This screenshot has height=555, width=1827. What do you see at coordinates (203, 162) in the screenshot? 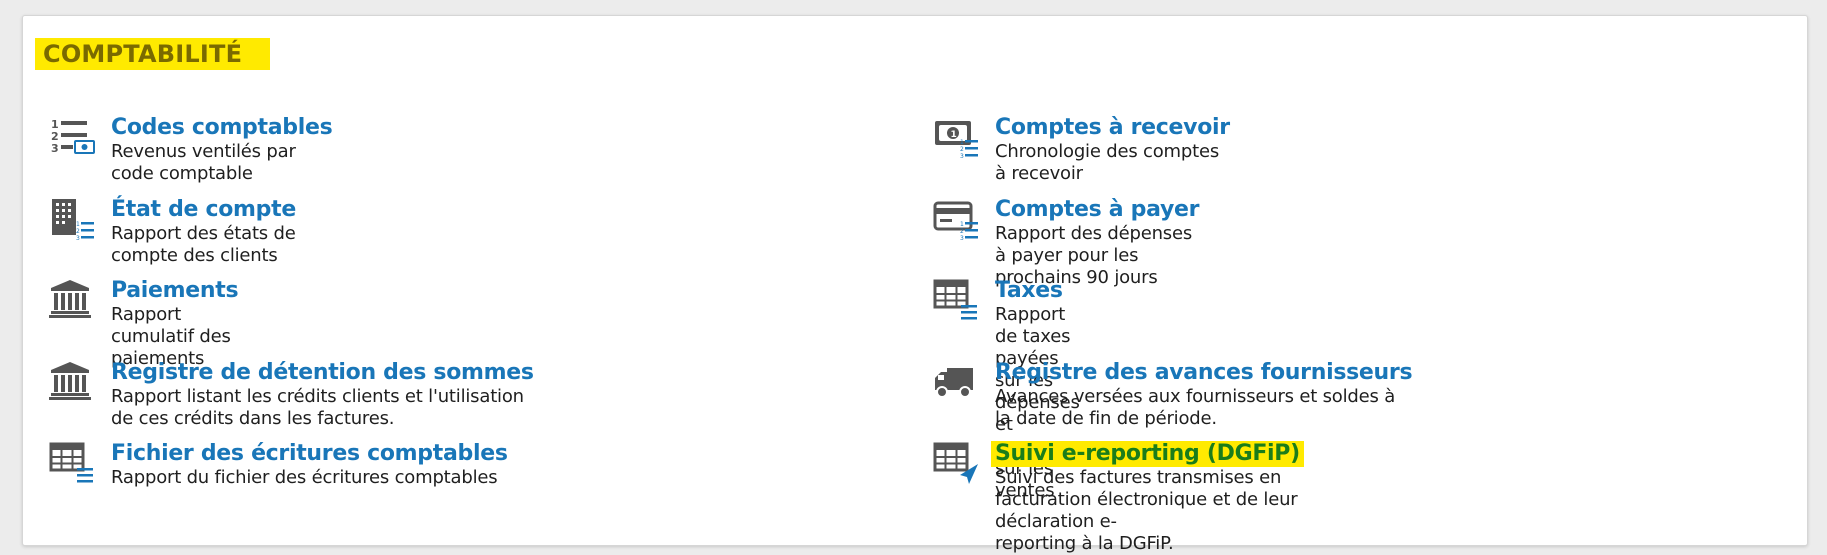
I see `report-description: Revenus ventilés par code comptable` at bounding box center [203, 162].